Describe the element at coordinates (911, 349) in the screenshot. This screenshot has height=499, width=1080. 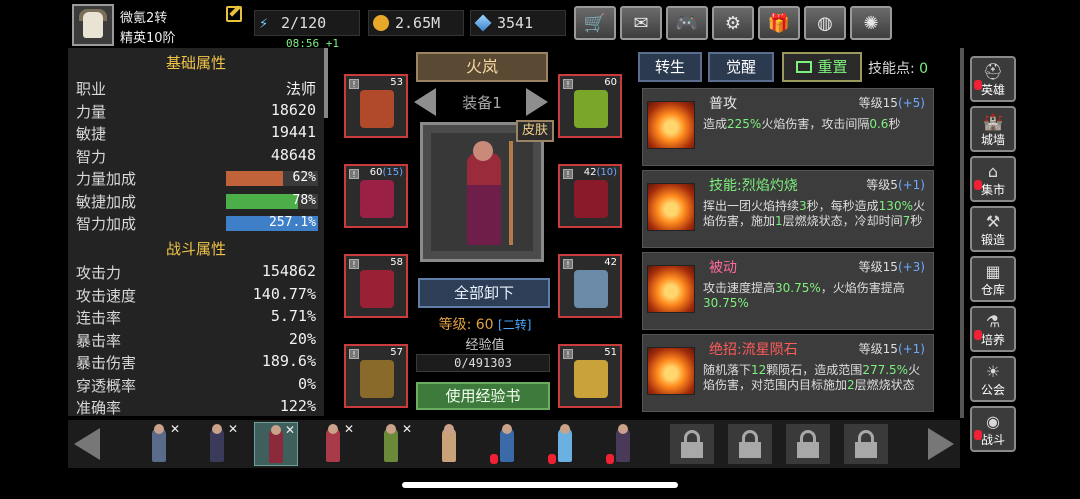
I see `skill-bonus: (+1)` at that location.